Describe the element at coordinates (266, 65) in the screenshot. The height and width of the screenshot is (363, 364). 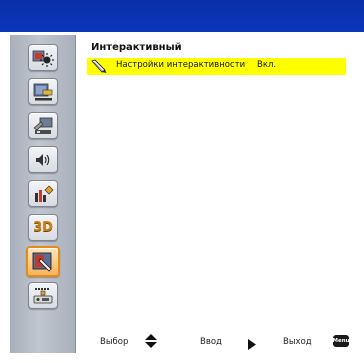
I see `row-value: Вкл.` at that location.